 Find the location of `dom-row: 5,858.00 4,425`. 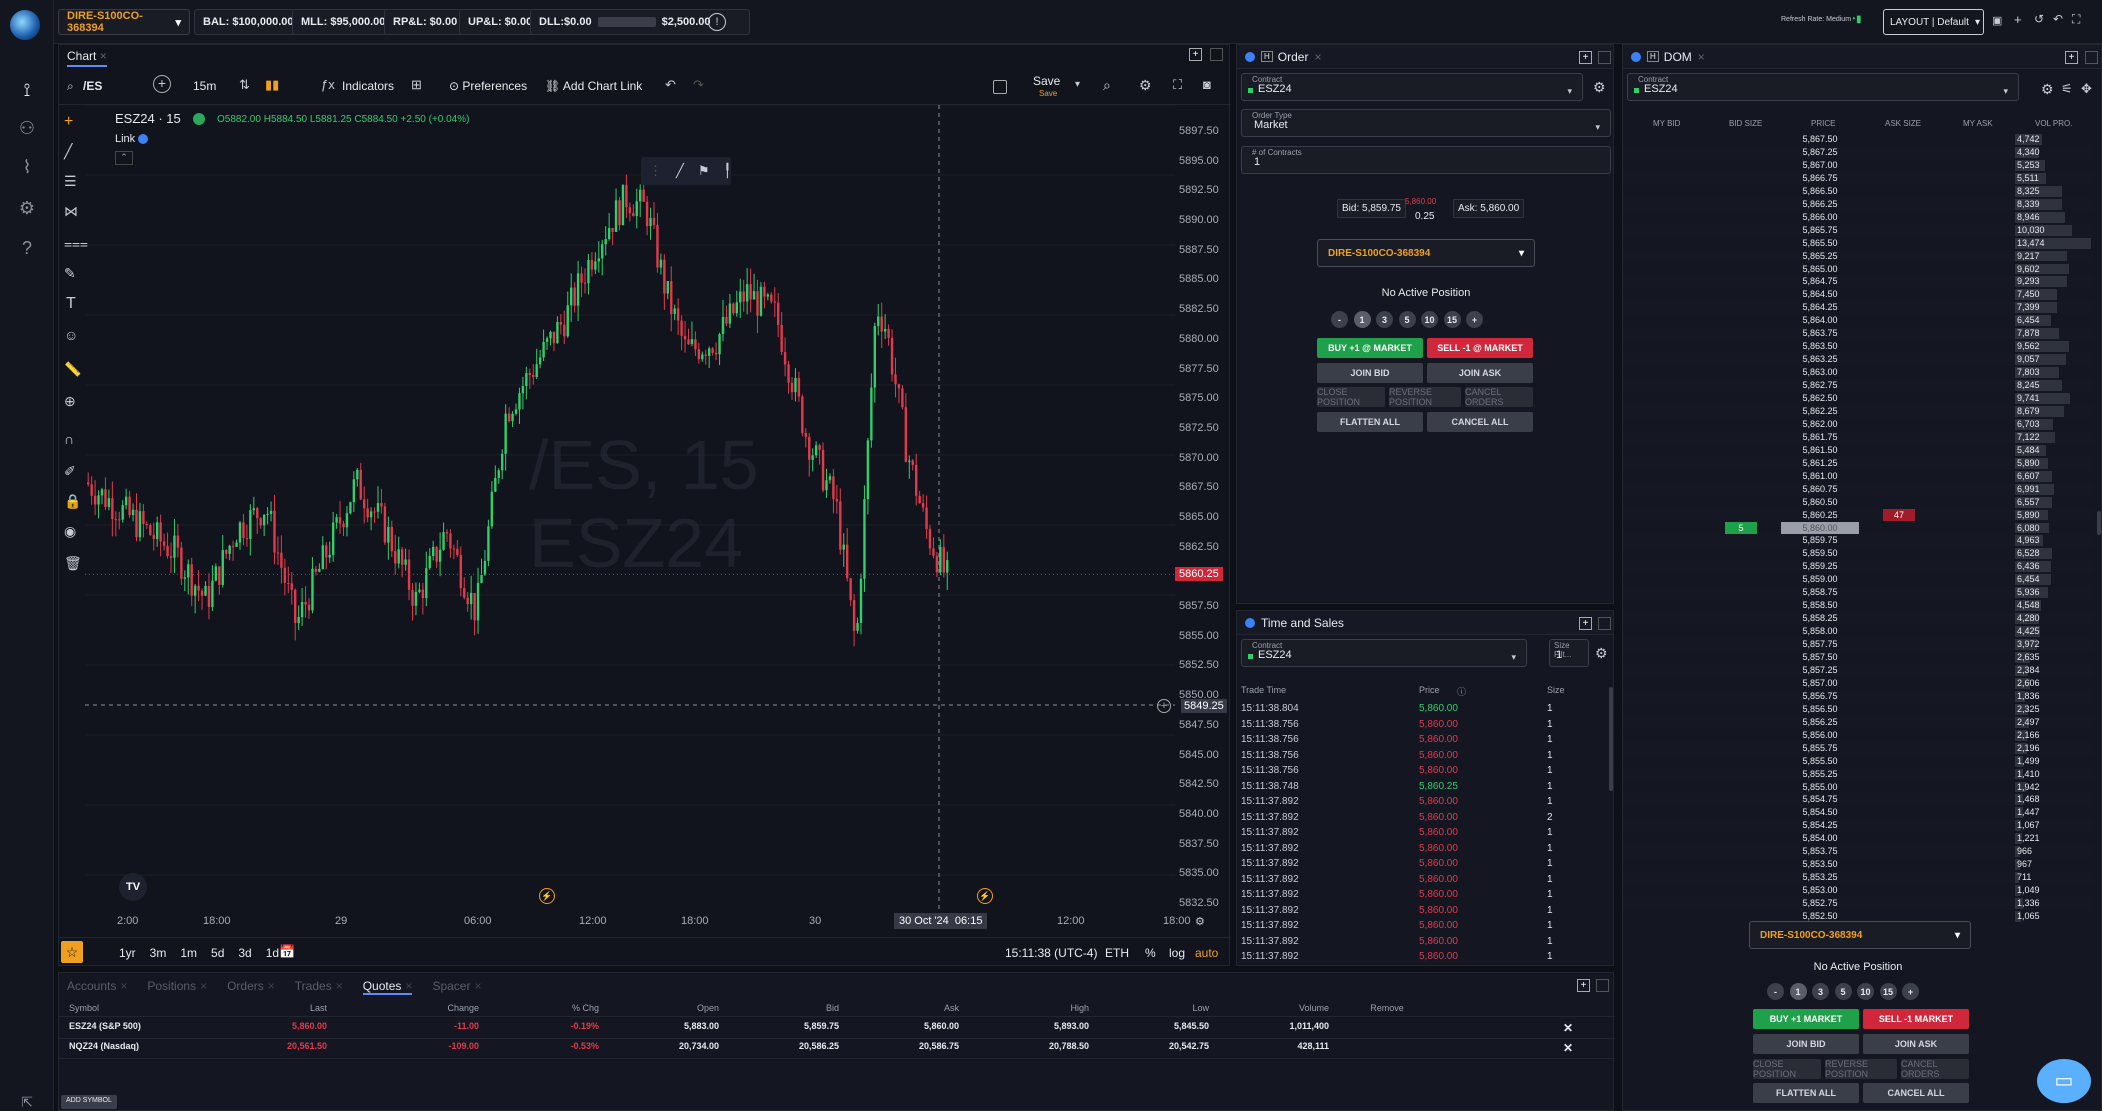

dom-row: 5,858.00 4,425 is located at coordinates (1858, 631).